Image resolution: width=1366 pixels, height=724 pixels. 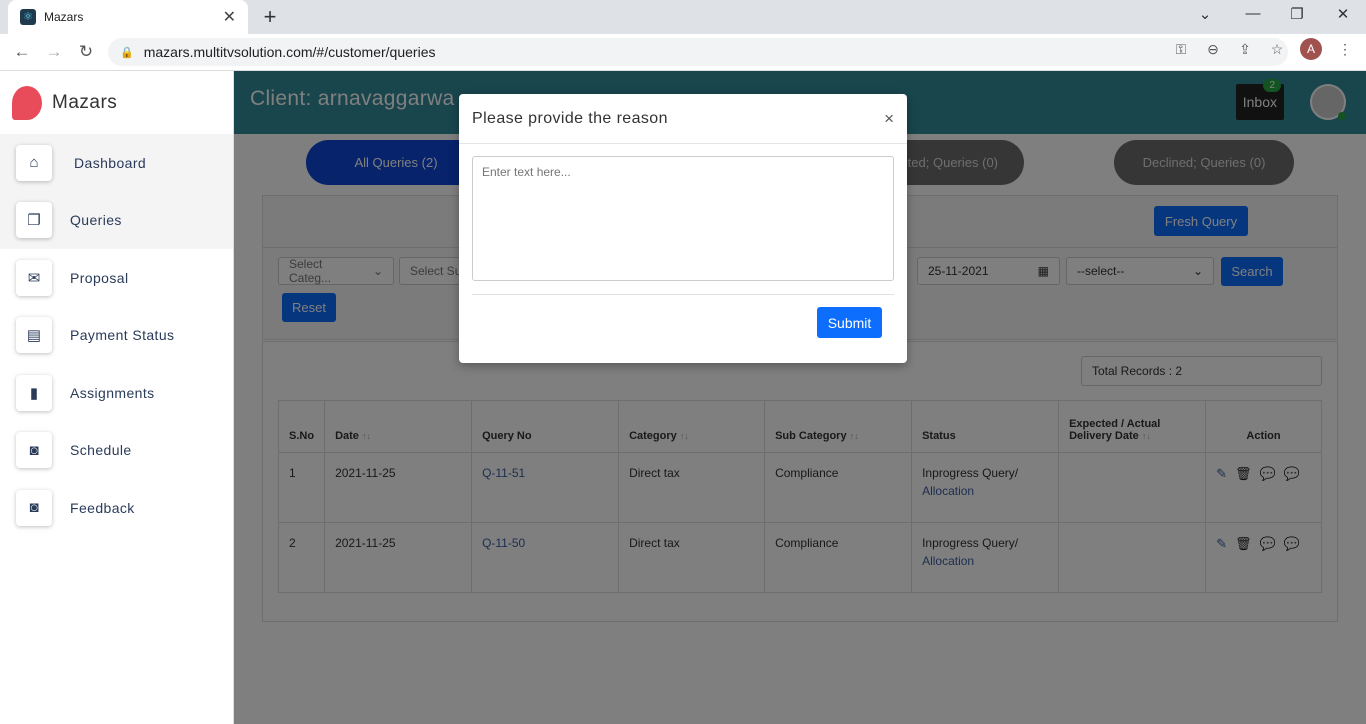 I want to click on reload-icon: ↻, so click(x=86, y=52).